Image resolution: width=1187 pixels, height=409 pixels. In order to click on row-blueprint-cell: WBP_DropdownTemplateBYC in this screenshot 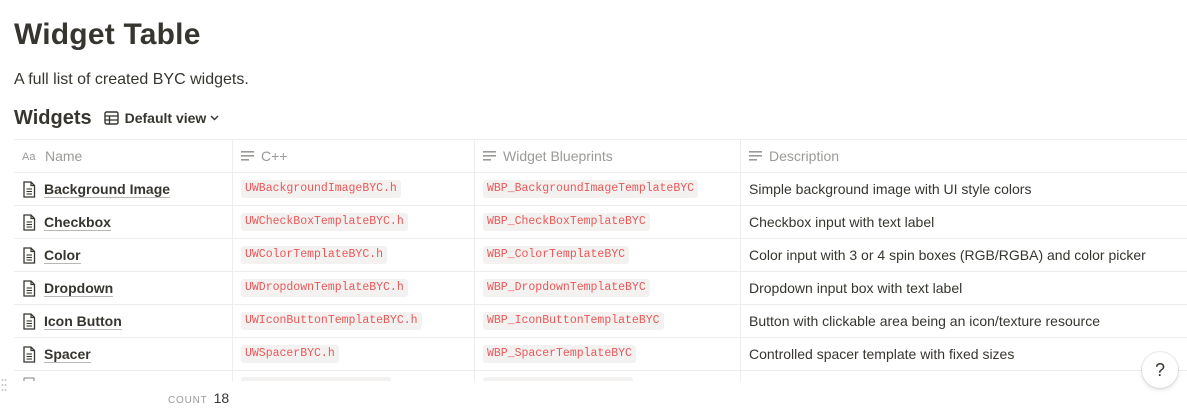, I will do `click(608, 288)`.